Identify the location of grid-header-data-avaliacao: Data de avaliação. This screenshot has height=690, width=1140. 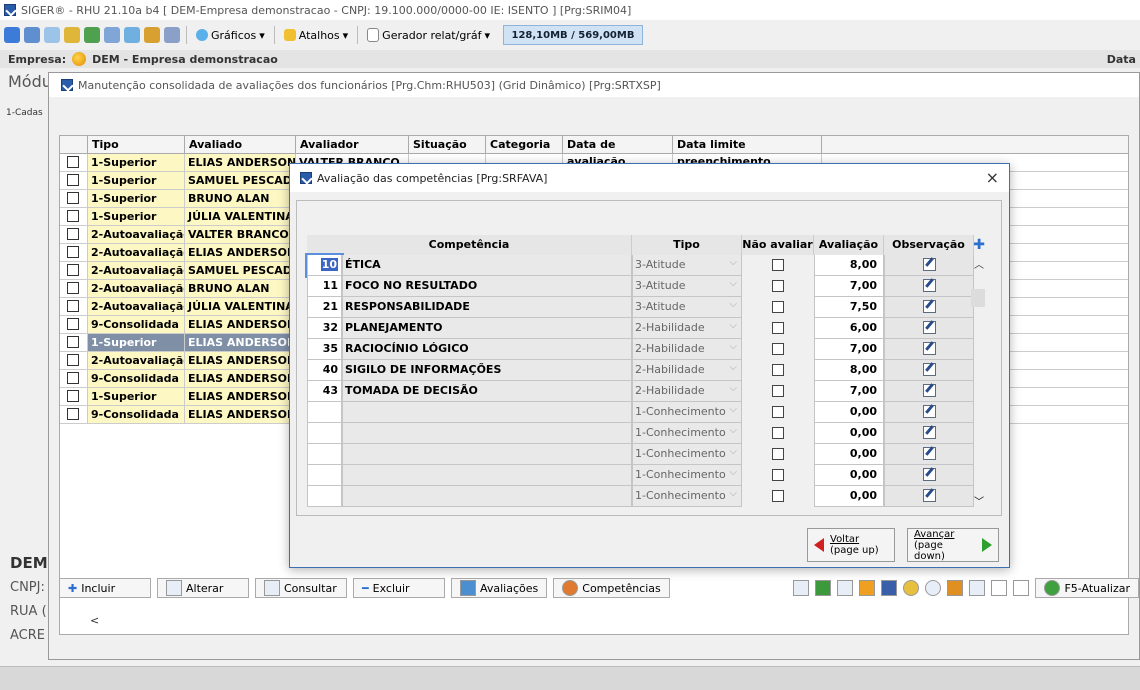
(618, 152).